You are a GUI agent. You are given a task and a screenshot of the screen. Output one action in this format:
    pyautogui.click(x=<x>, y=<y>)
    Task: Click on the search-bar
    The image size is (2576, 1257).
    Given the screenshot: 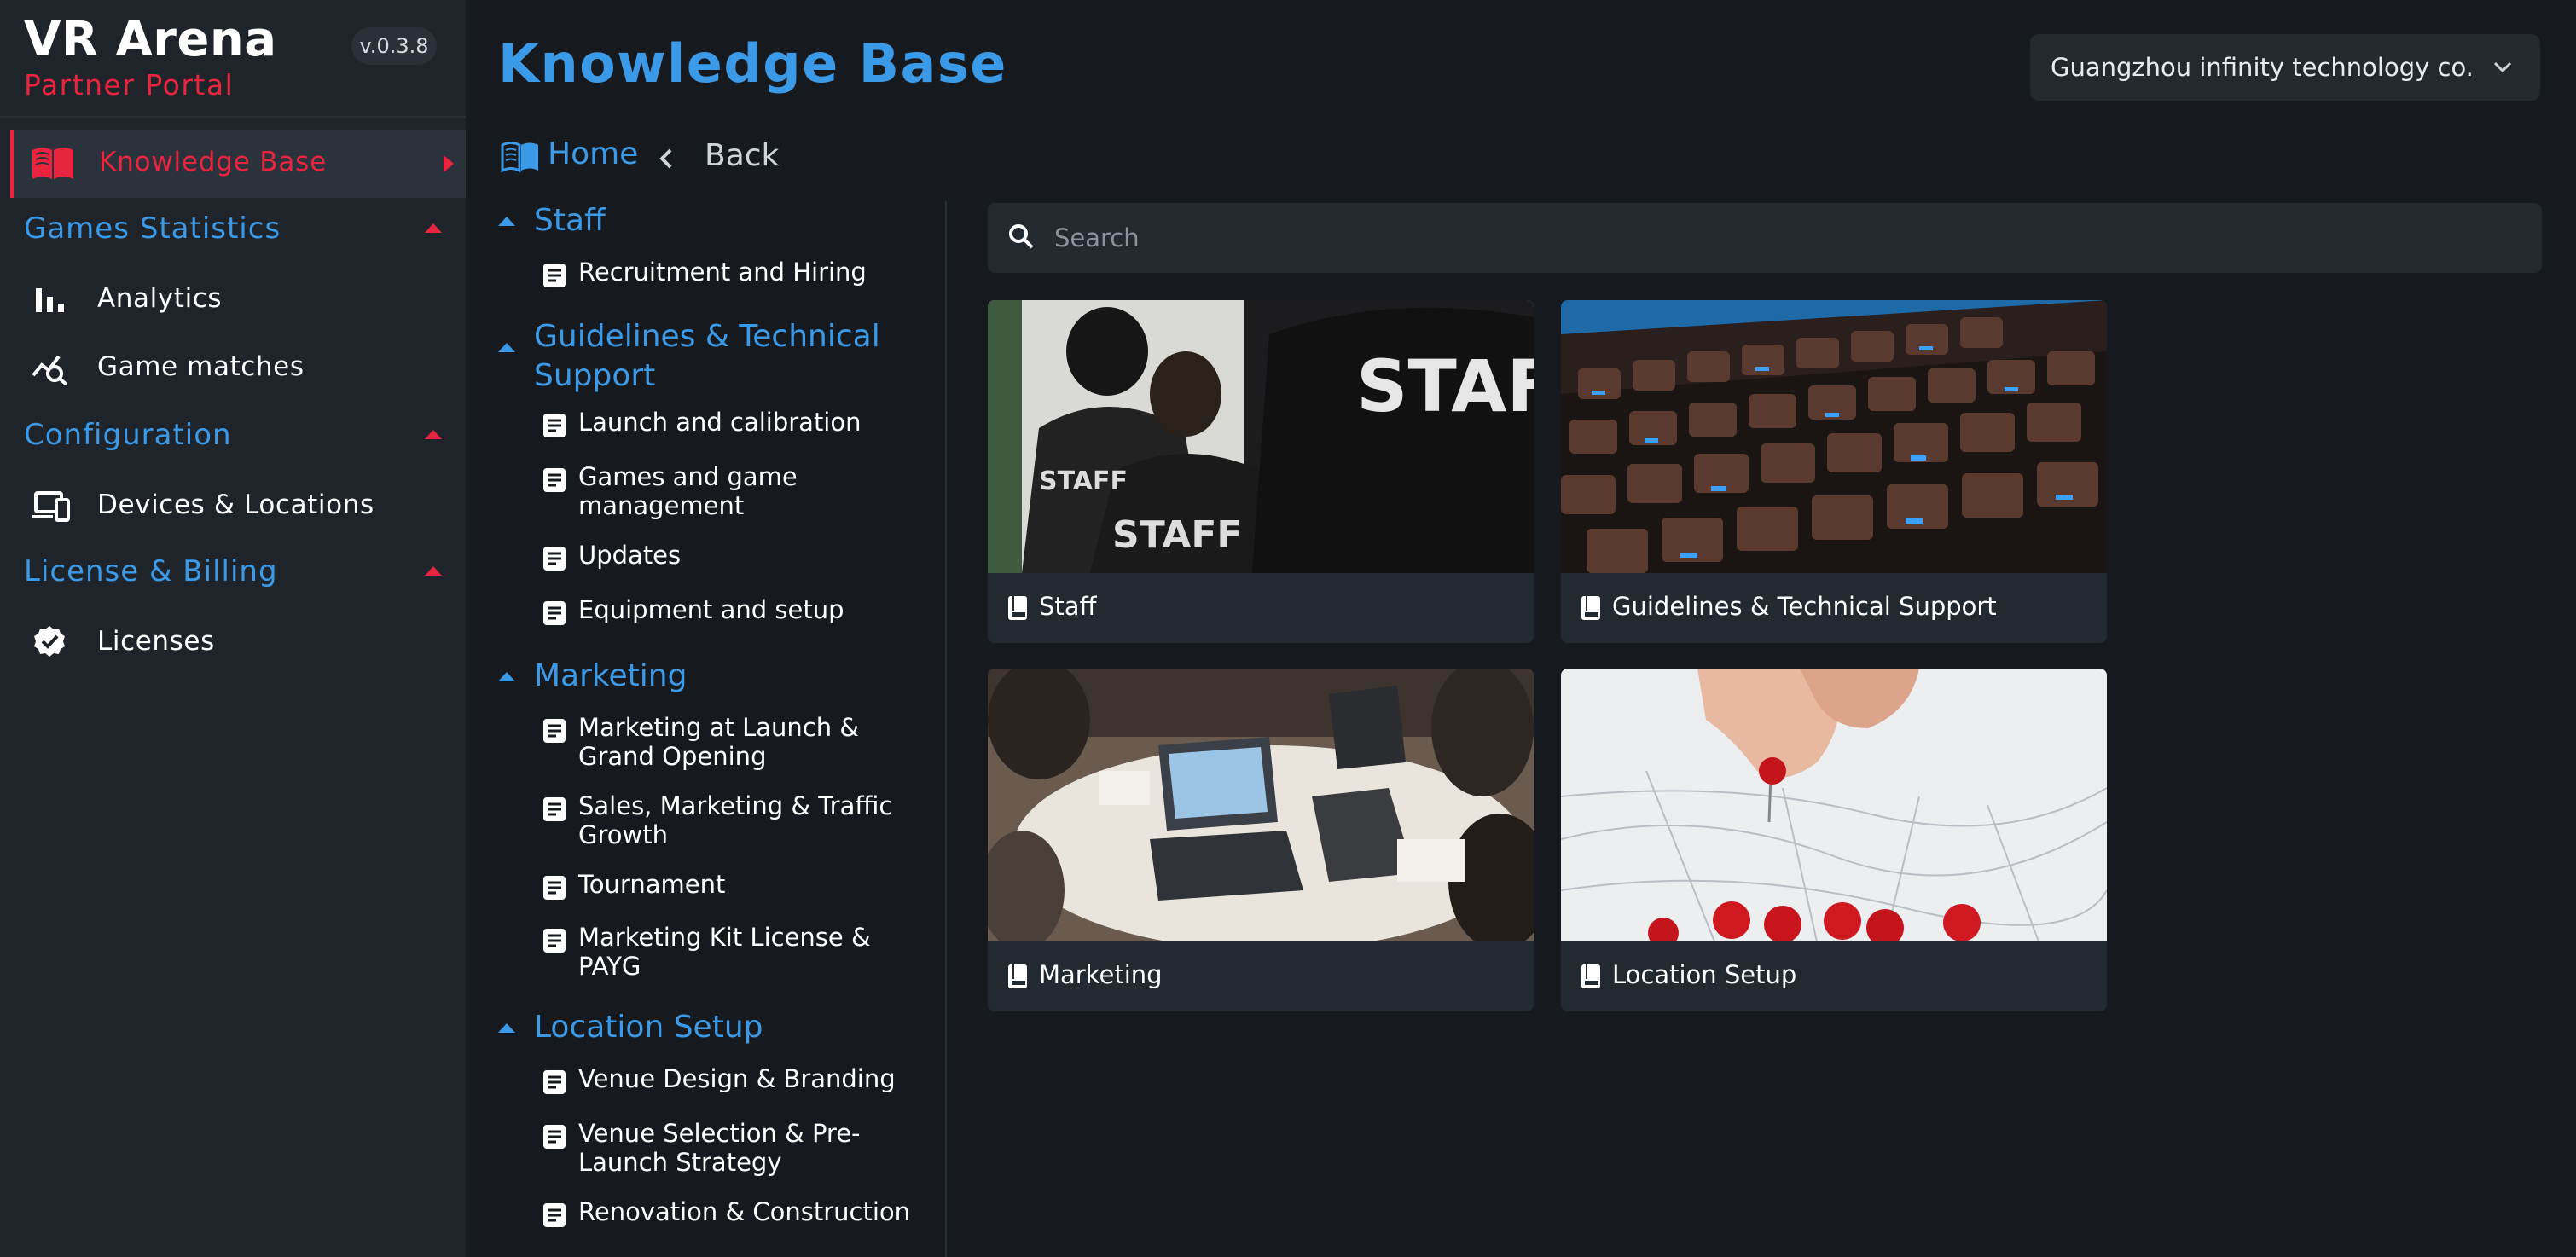 What is the action you would take?
    pyautogui.click(x=1765, y=238)
    